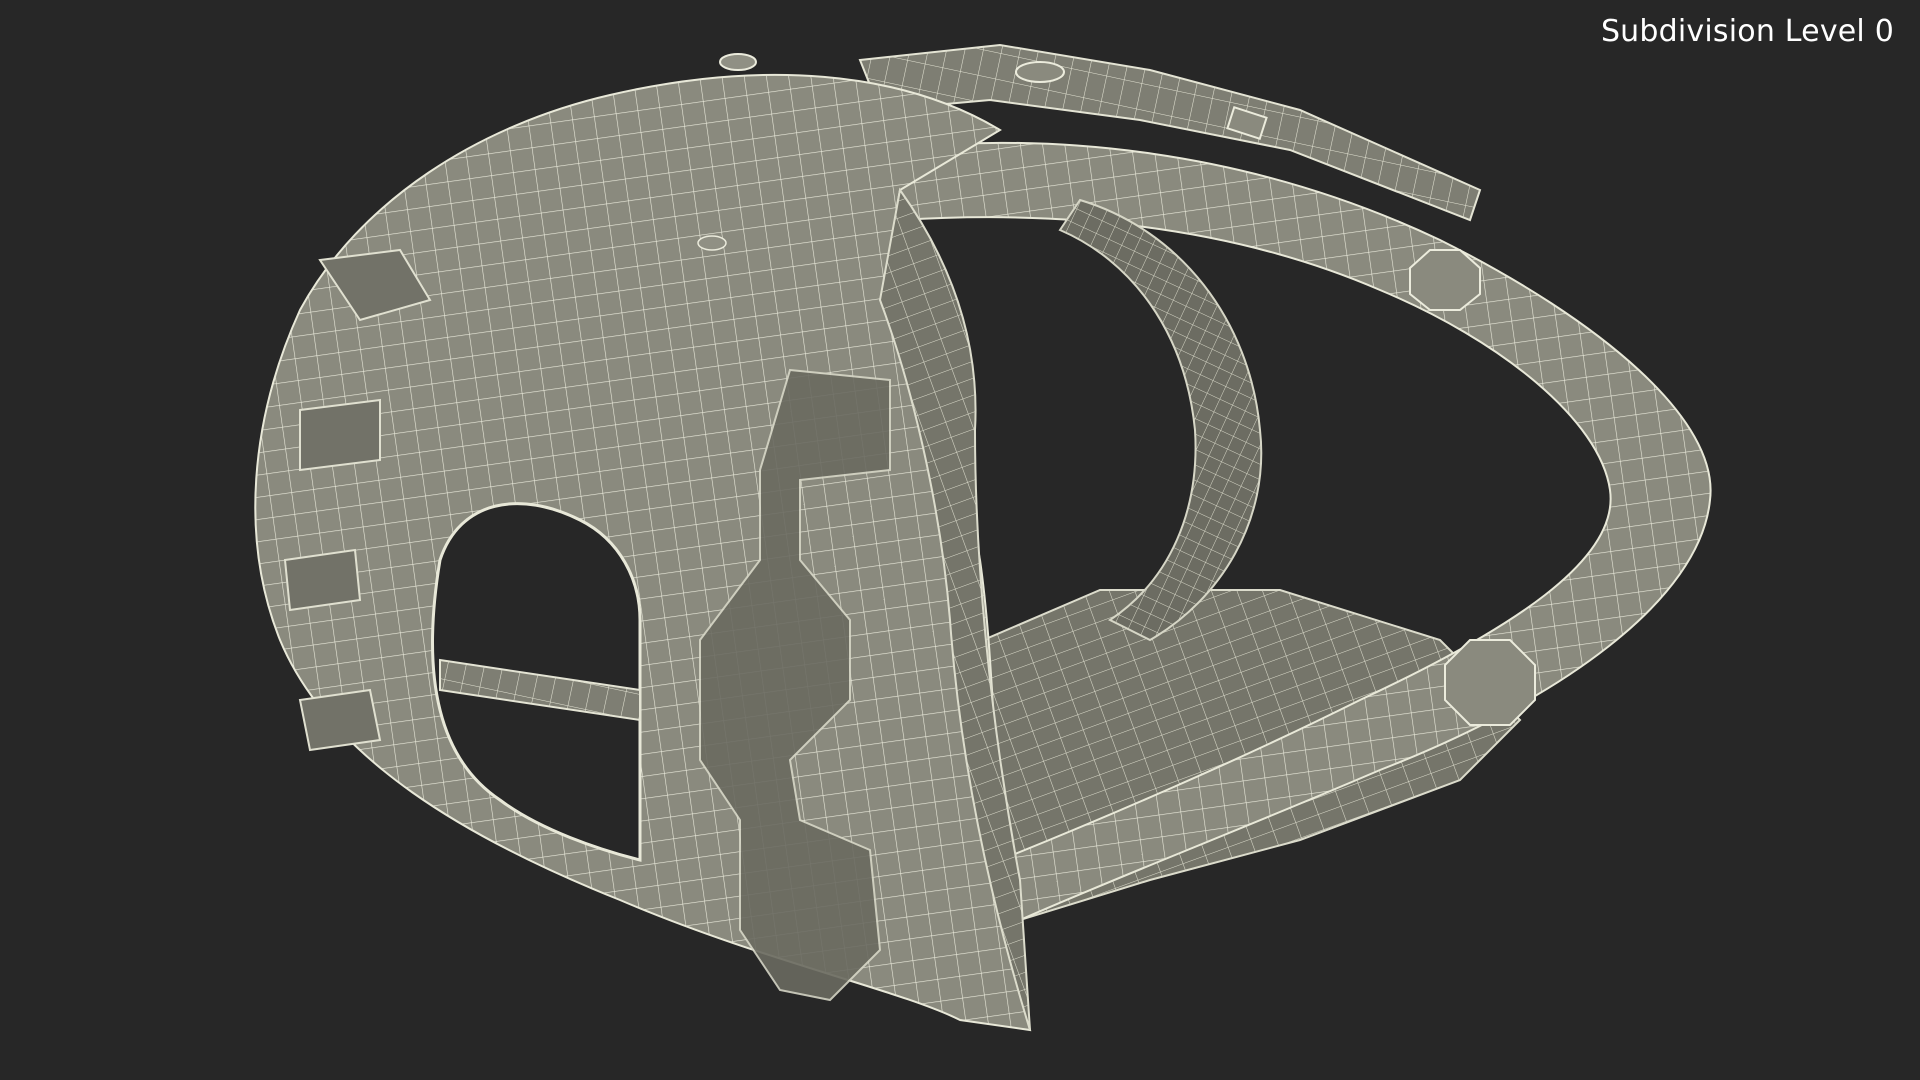 The width and height of the screenshot is (1920, 1080). Describe the element at coordinates (1040, 72) in the screenshot. I see `strap-button` at that location.